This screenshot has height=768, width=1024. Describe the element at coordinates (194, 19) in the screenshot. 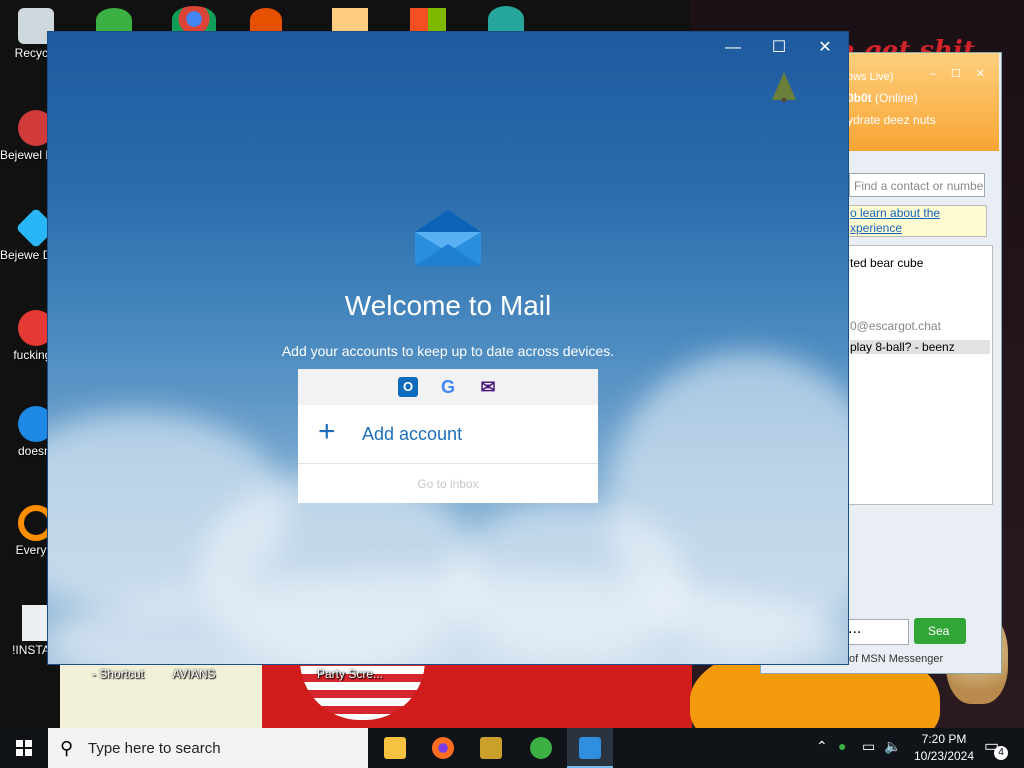

I see `chrome-icon` at that location.